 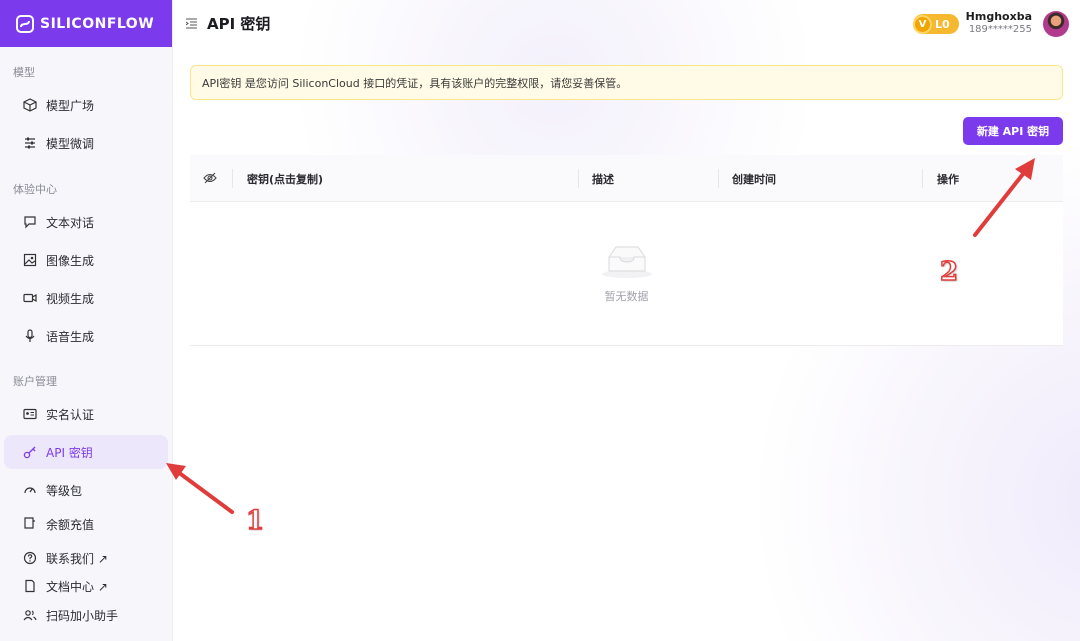 What do you see at coordinates (30, 335) in the screenshot?
I see `microphone-icon` at bounding box center [30, 335].